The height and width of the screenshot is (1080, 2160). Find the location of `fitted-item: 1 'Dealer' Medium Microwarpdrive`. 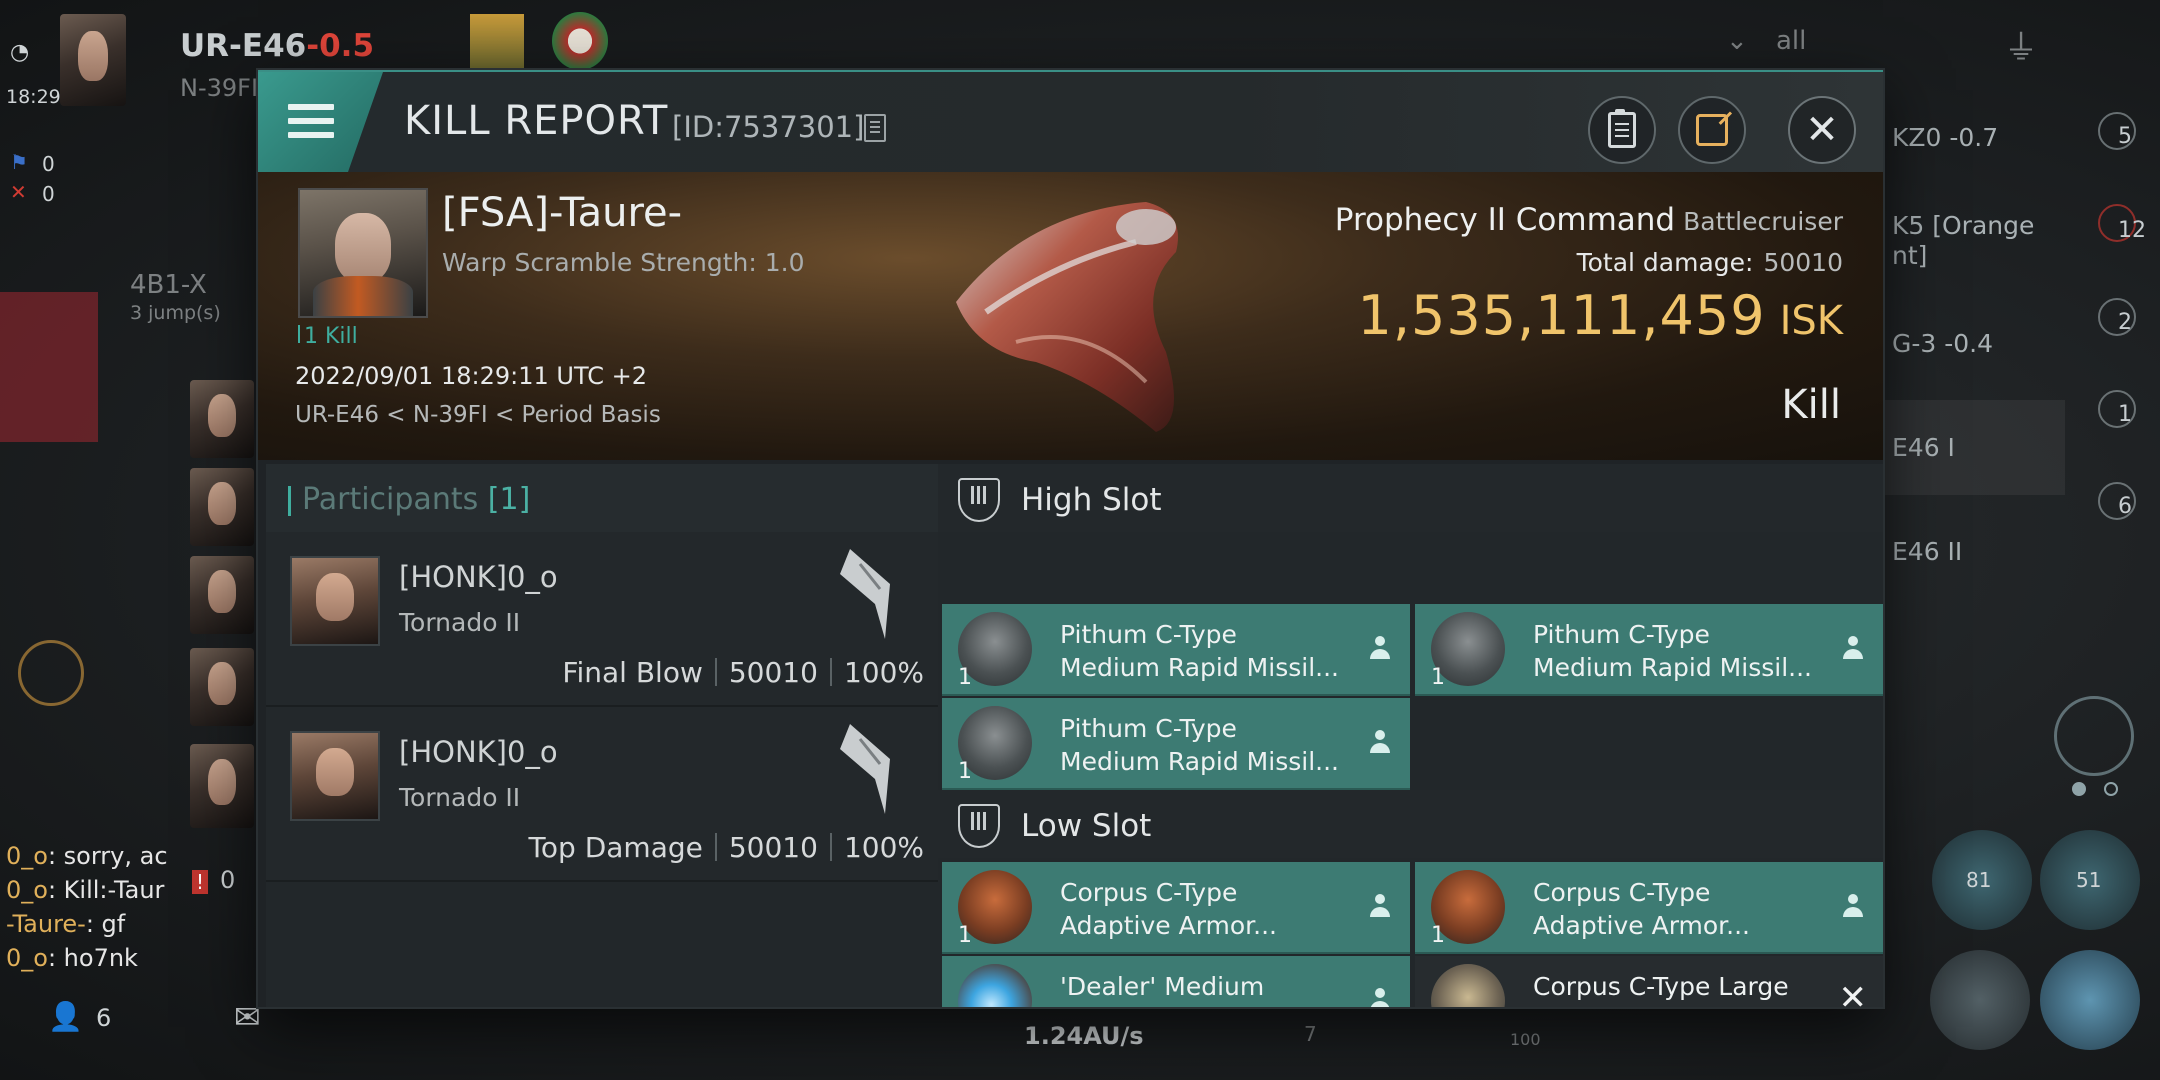

fitted-item: 1 'Dealer' Medium Microwarpdrive is located at coordinates (1176, 981).